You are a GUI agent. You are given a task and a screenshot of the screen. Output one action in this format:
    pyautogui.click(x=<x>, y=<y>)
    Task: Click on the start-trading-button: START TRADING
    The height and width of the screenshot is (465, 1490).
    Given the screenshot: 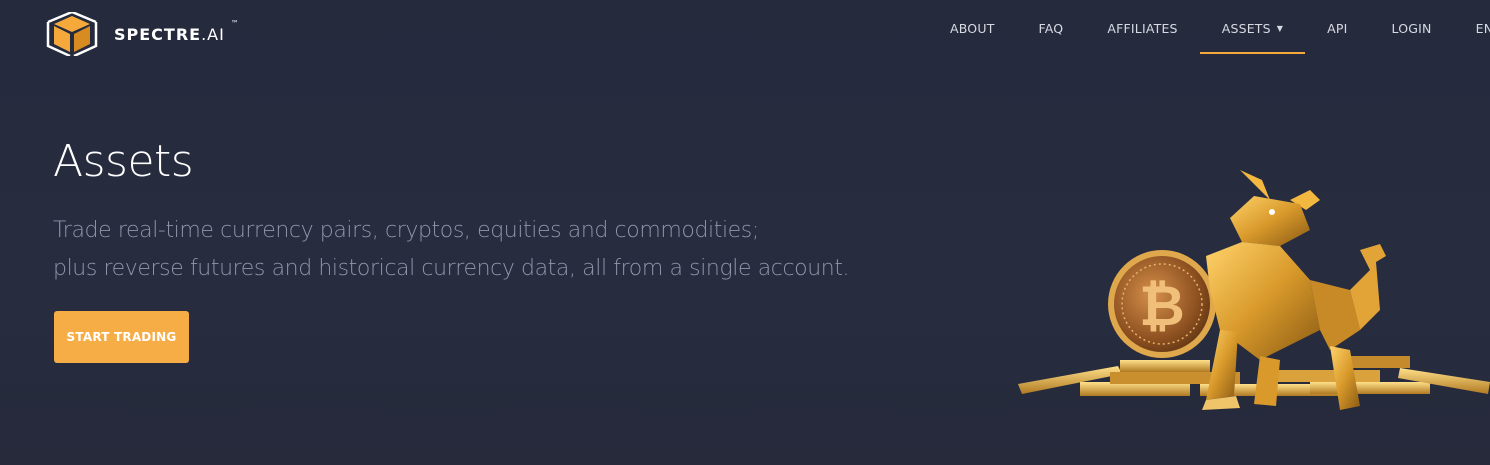 What is the action you would take?
    pyautogui.click(x=121, y=337)
    